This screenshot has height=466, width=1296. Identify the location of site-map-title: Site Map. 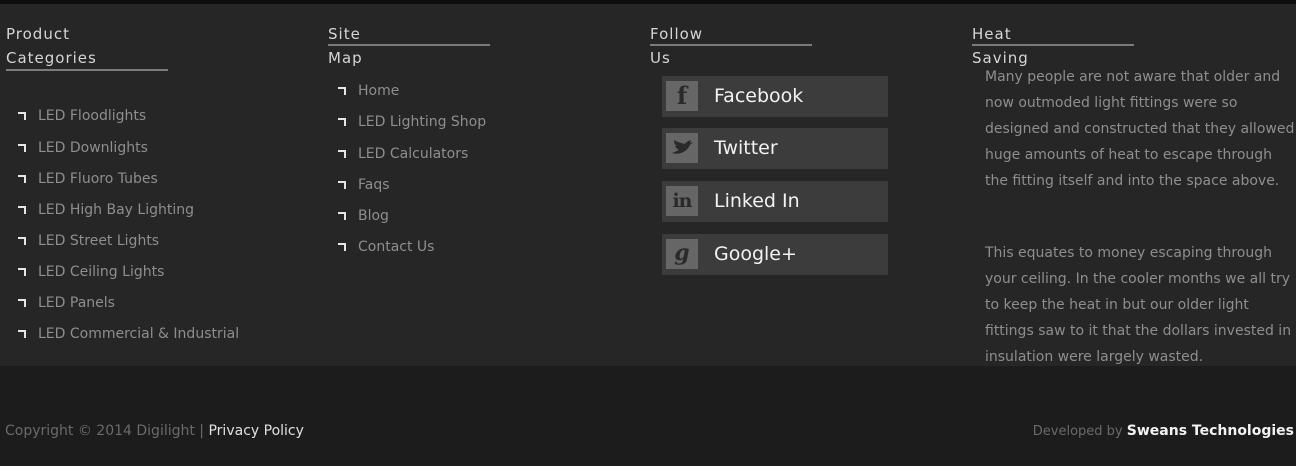
(345, 46).